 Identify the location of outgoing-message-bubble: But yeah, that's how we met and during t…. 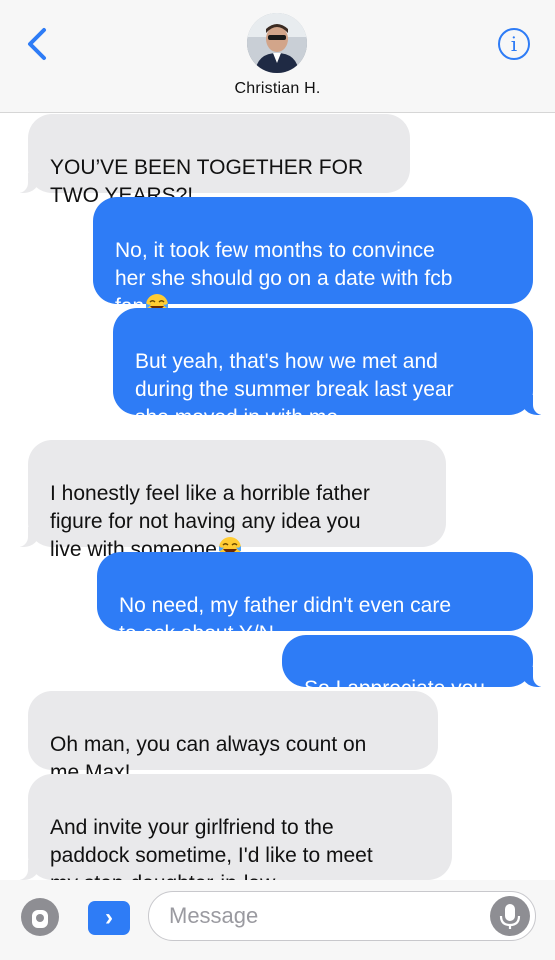
(333, 368).